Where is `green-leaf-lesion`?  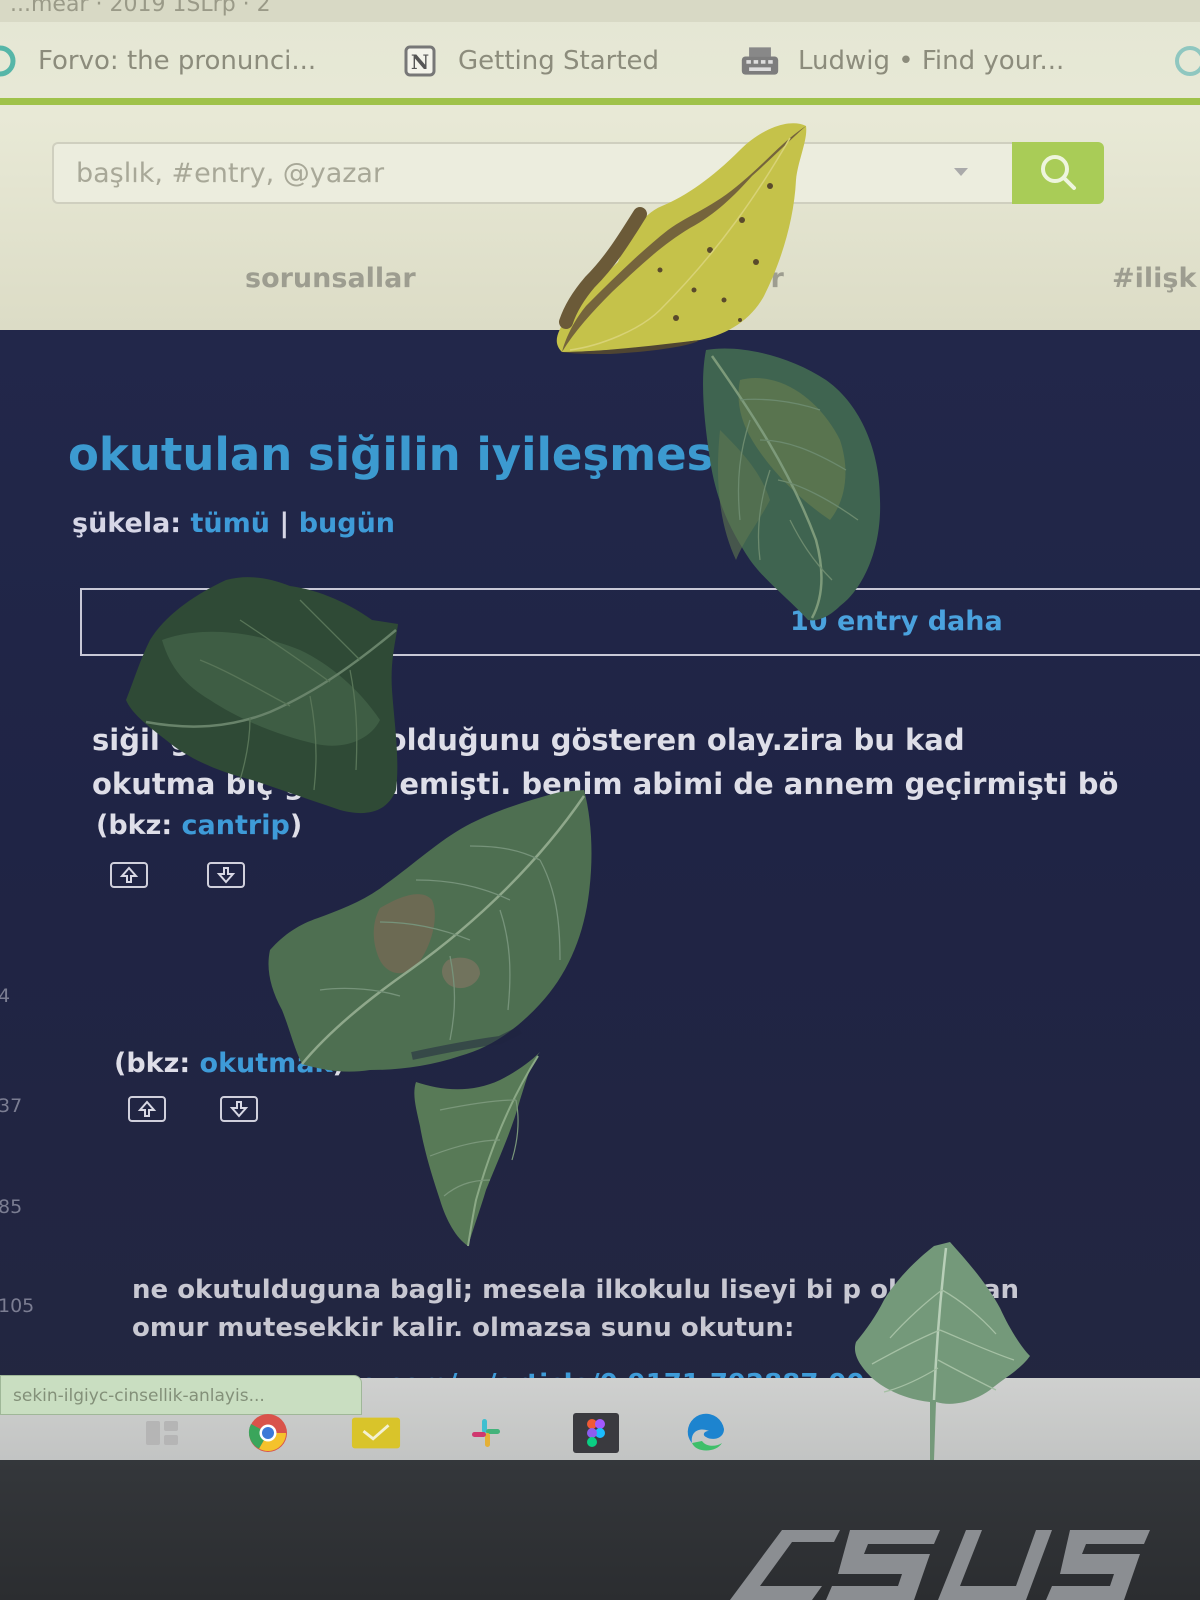 green-leaf-lesion is located at coordinates (430, 931).